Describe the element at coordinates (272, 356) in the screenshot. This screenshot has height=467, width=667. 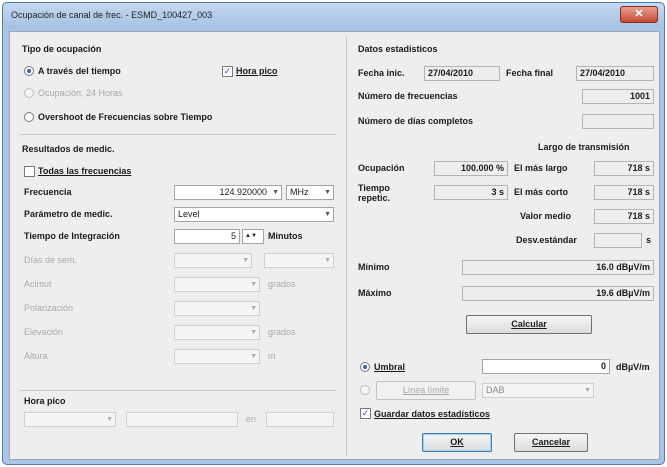
I see `altura-unit: m` at that location.